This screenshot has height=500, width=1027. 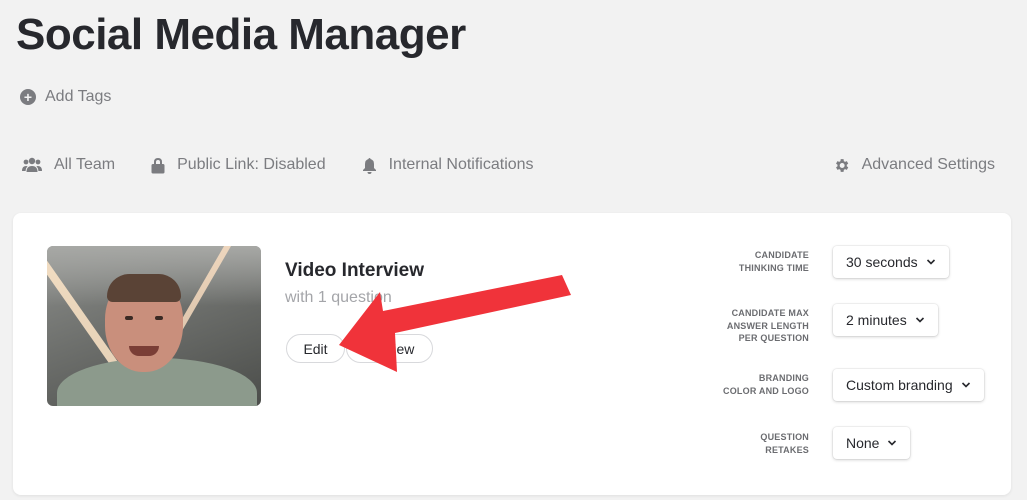 What do you see at coordinates (32, 164) in the screenshot?
I see `users-icon` at bounding box center [32, 164].